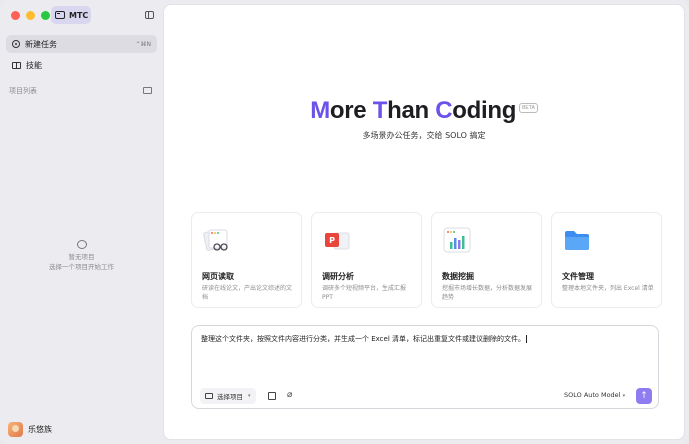 This screenshot has width=689, height=444. What do you see at coordinates (458, 276) in the screenshot?
I see `card-title: 数据挖掘` at bounding box center [458, 276].